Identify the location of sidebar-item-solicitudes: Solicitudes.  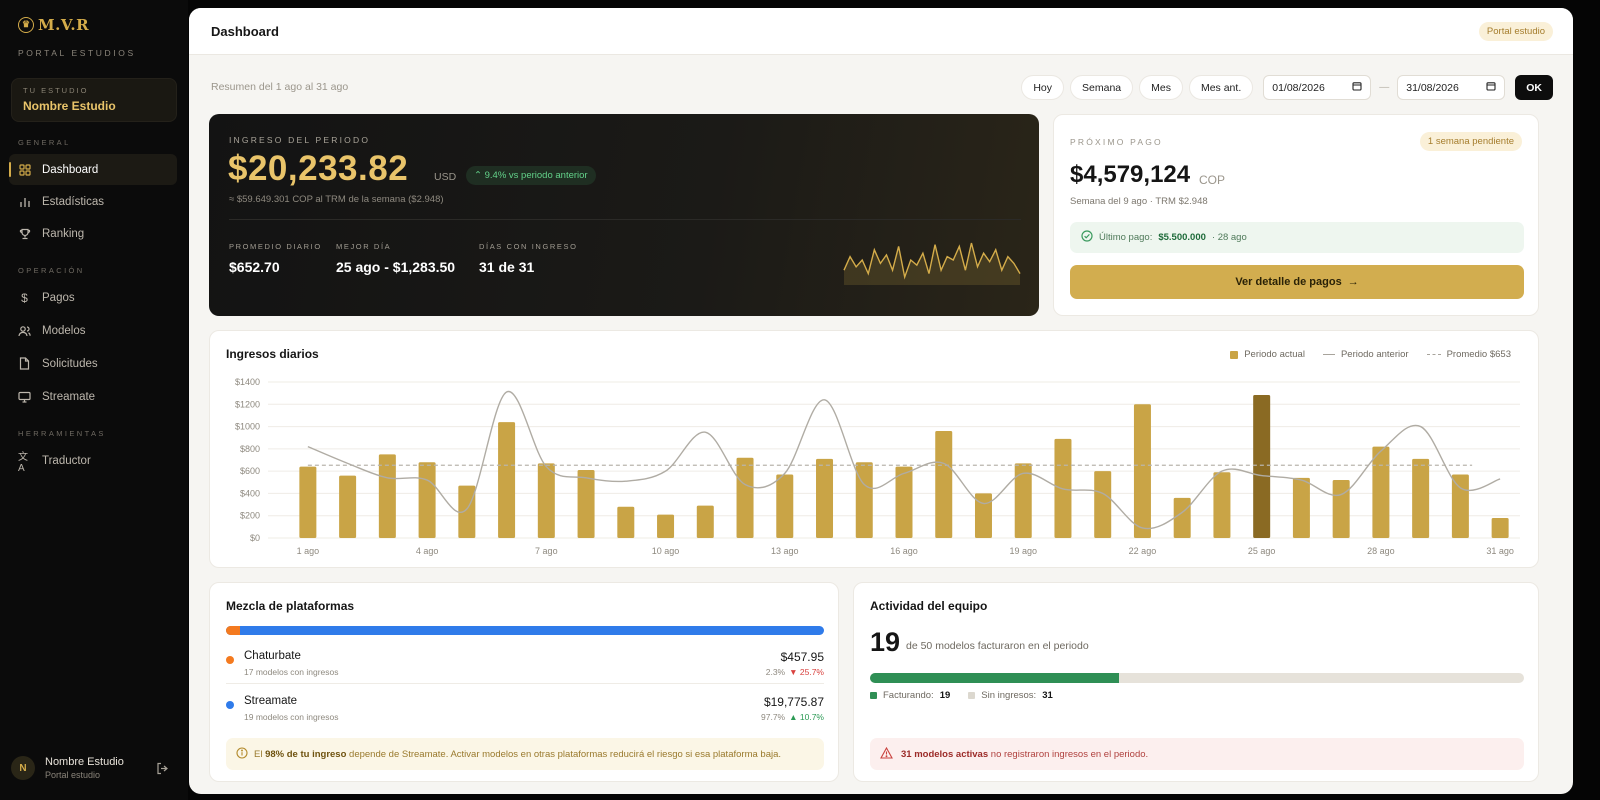
(93, 363).